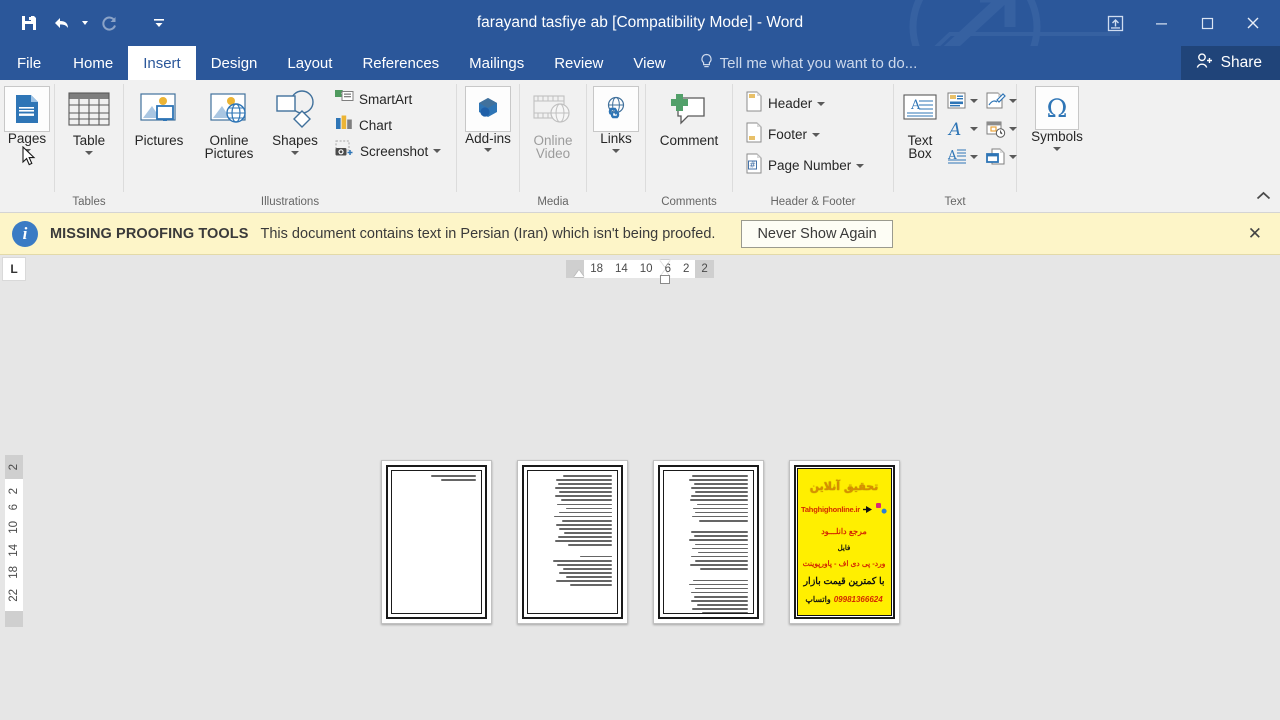 This screenshot has height=720, width=1280. What do you see at coordinates (867, 510) in the screenshot?
I see `ad-arrow-icon` at bounding box center [867, 510].